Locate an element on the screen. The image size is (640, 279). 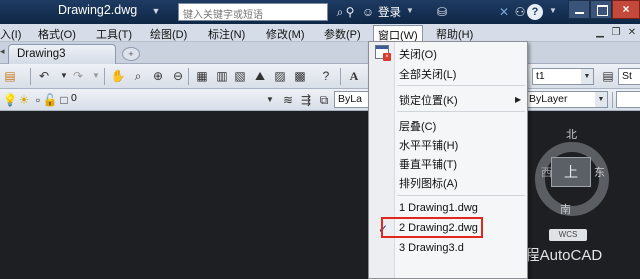
compass-east: 东 is located at coordinates (599, 172).